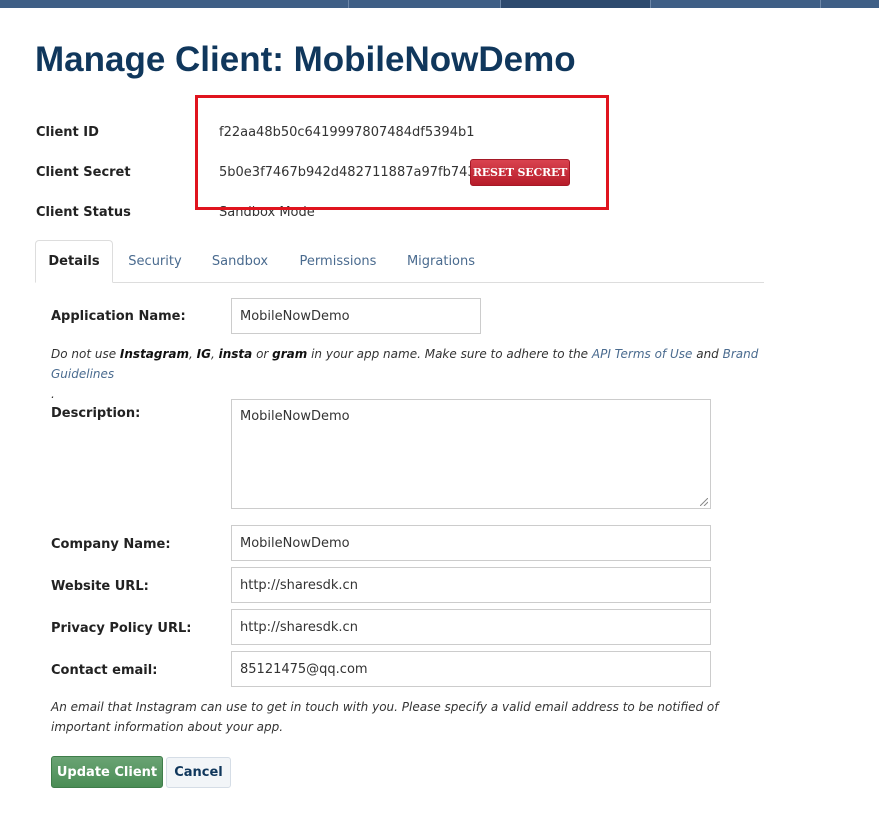 This screenshot has height=823, width=879. Describe the element at coordinates (100, 586) in the screenshot. I see `website-url-label: Website URL:` at that location.